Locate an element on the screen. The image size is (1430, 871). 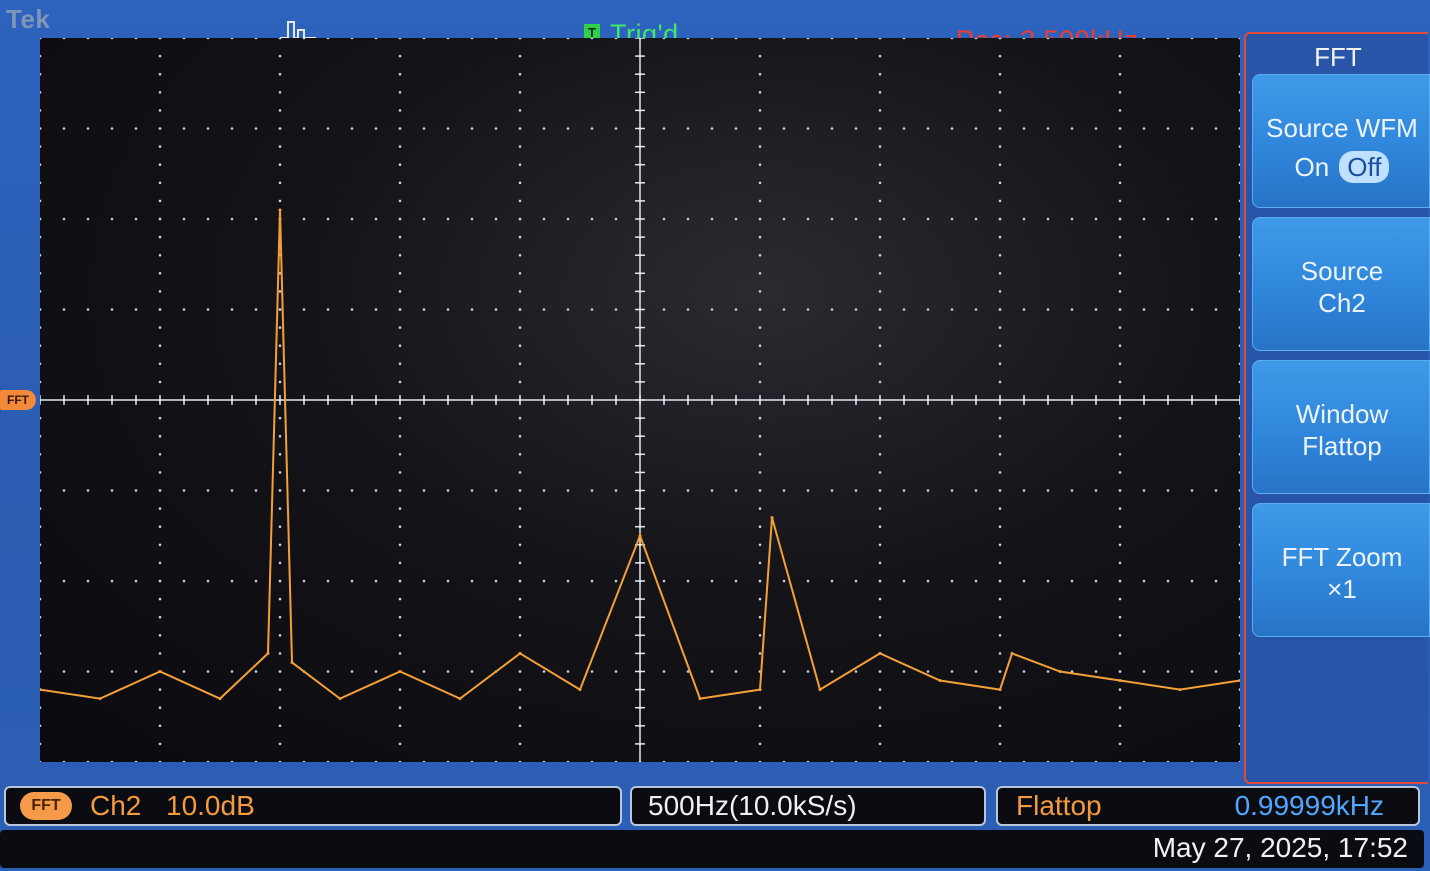
fft-channel-badge: FFT is located at coordinates (46, 806).